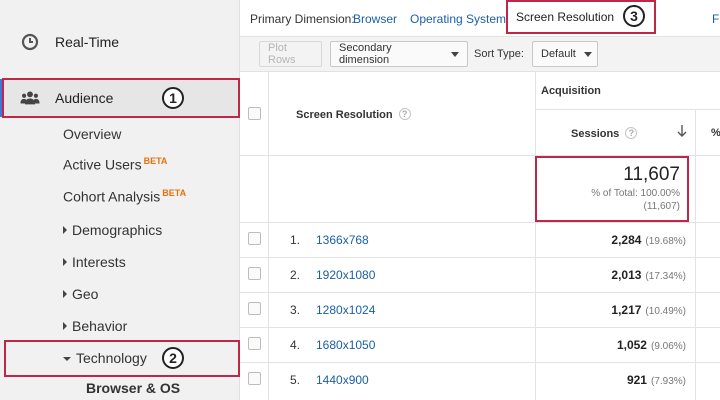 This screenshot has width=720, height=400. I want to click on row-sessions-value: 1,217 (10.49%), so click(648, 310).